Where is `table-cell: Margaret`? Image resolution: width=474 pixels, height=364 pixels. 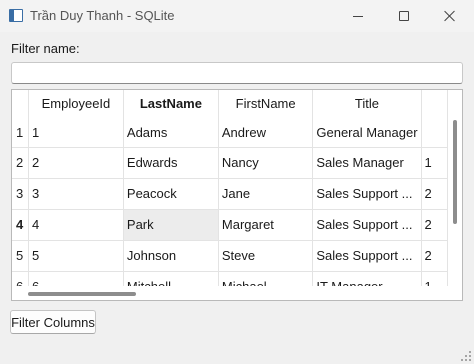
table-cell: Margaret is located at coordinates (266, 225).